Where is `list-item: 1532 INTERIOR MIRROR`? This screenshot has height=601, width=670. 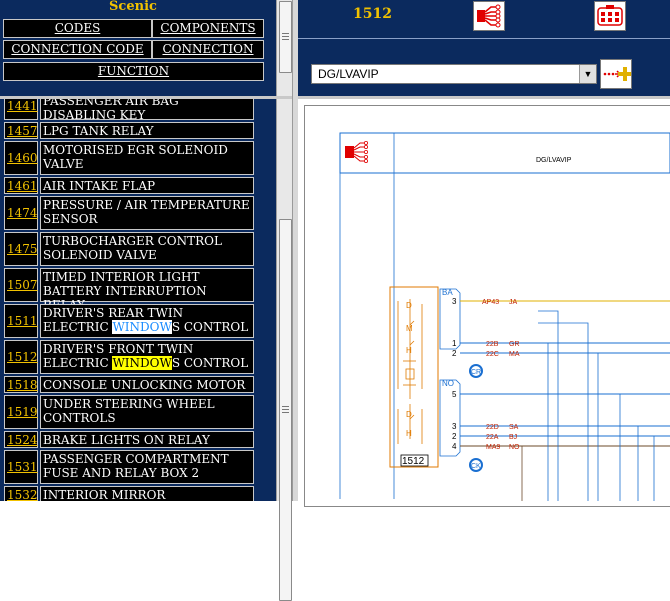 list-item: 1532 INTERIOR MIRROR is located at coordinates (129, 493).